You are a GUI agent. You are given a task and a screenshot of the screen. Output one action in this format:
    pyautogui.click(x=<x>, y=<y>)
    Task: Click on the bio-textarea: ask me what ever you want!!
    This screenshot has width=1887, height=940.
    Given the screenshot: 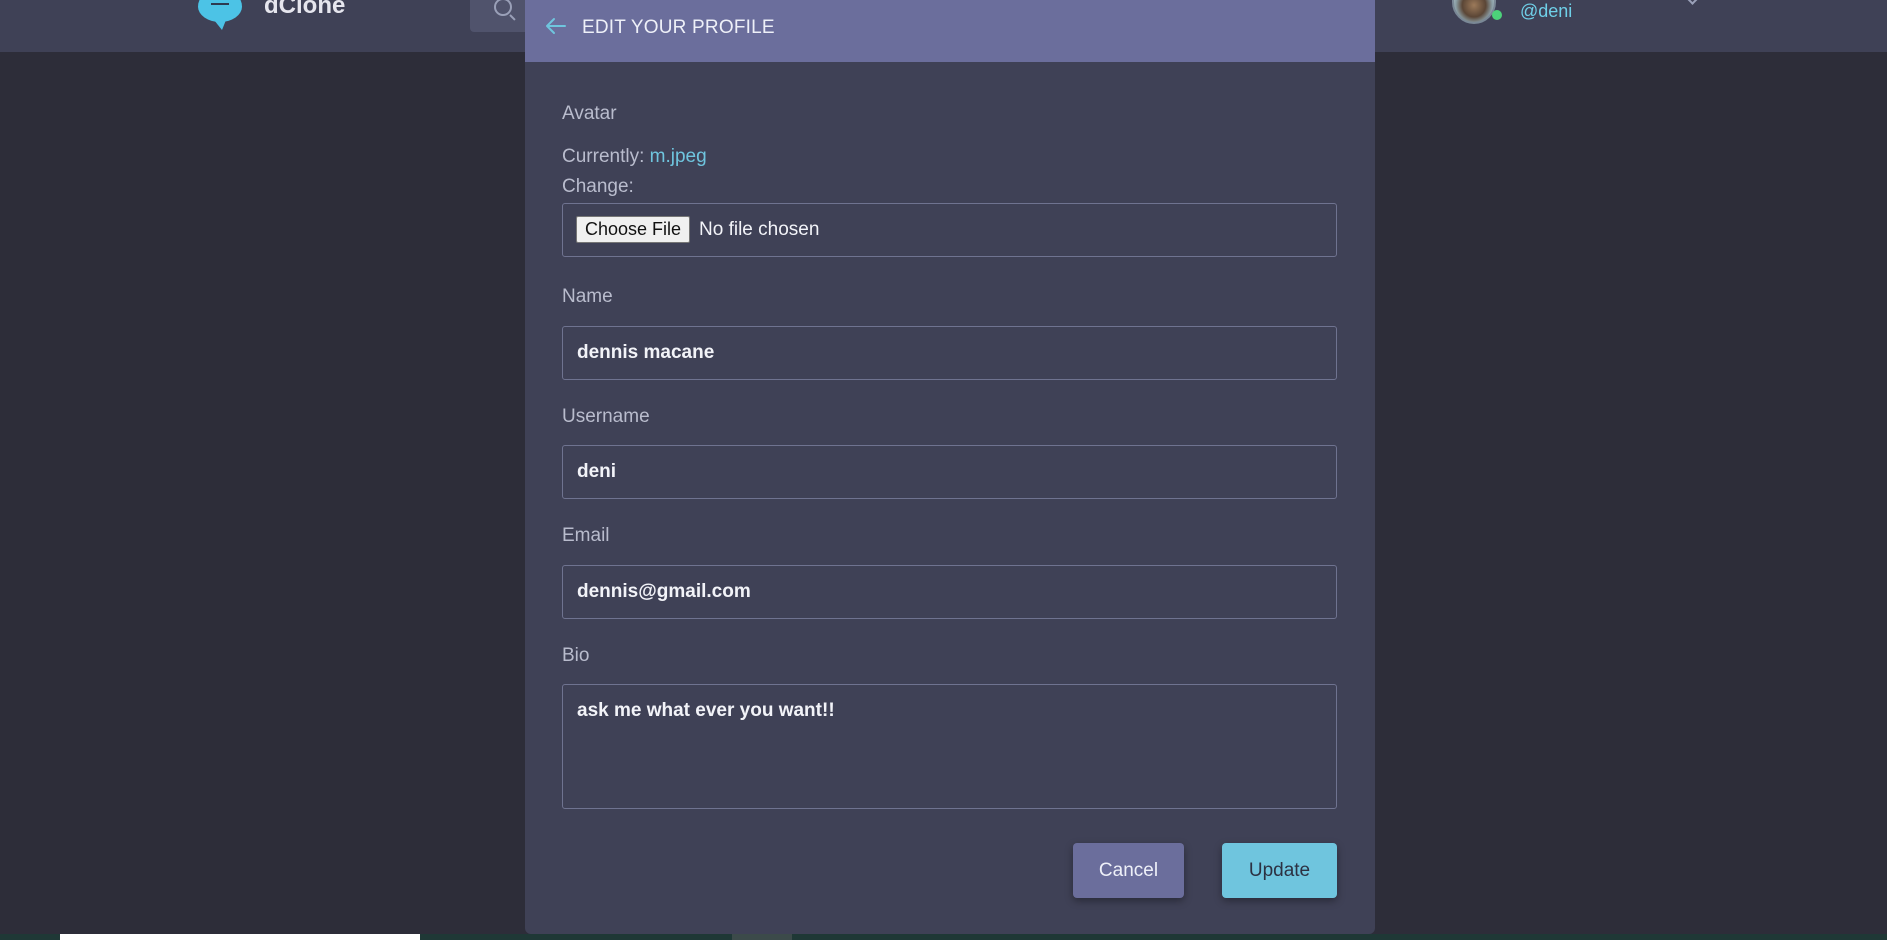 What is the action you would take?
    pyautogui.click(x=949, y=746)
    